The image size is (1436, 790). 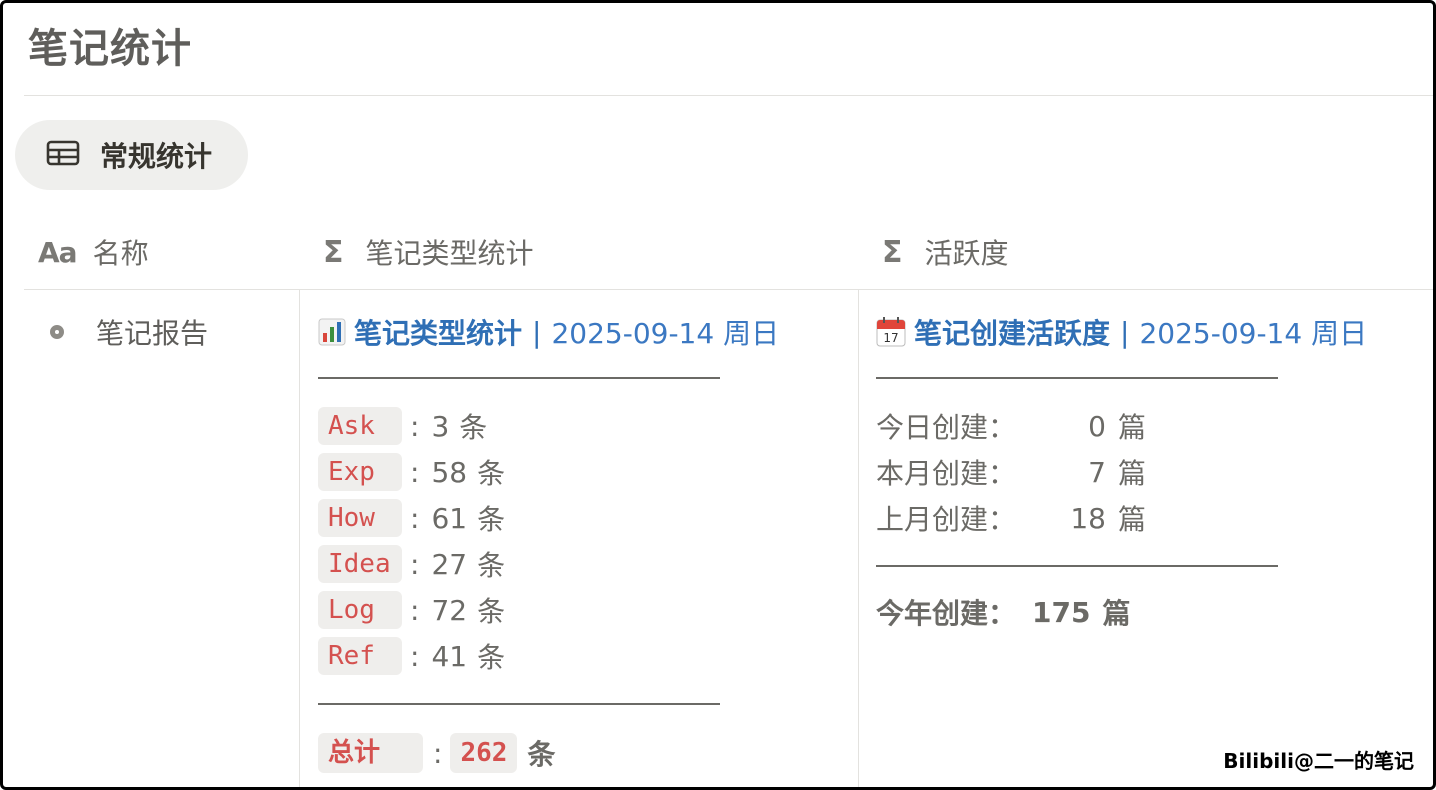 I want to click on page-ring-icon, so click(x=57, y=332).